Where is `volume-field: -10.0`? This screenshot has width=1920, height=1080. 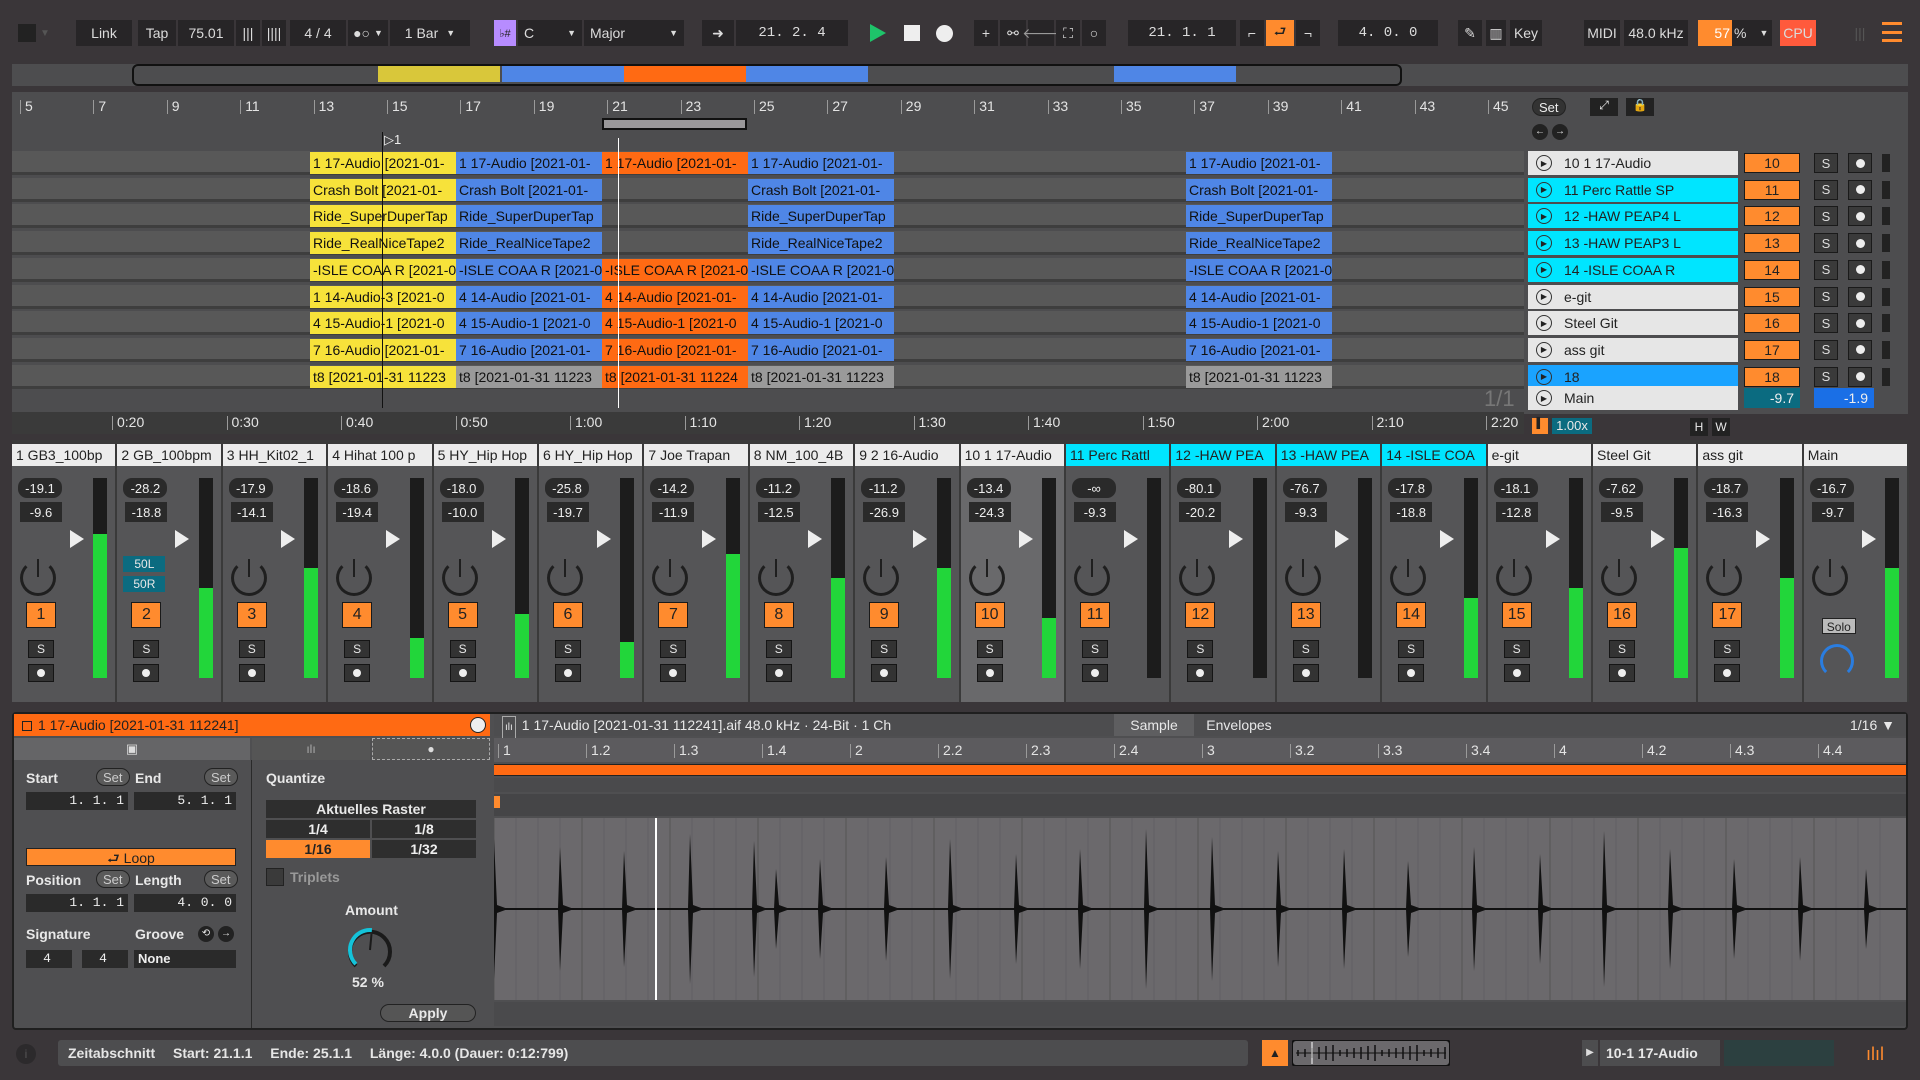 volume-field: -10.0 is located at coordinates (462, 512).